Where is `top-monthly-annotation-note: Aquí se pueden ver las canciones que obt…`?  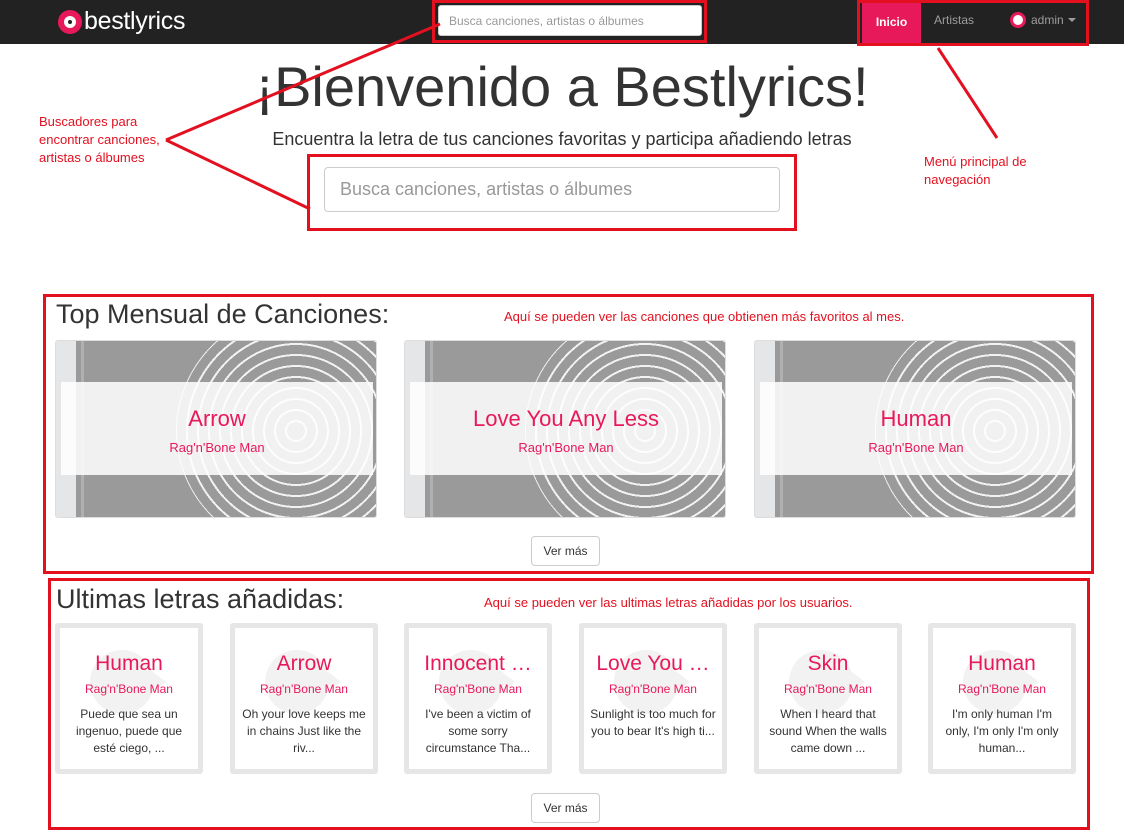 top-monthly-annotation-note: Aquí se pueden ver las canciones que obt… is located at coordinates (704, 316).